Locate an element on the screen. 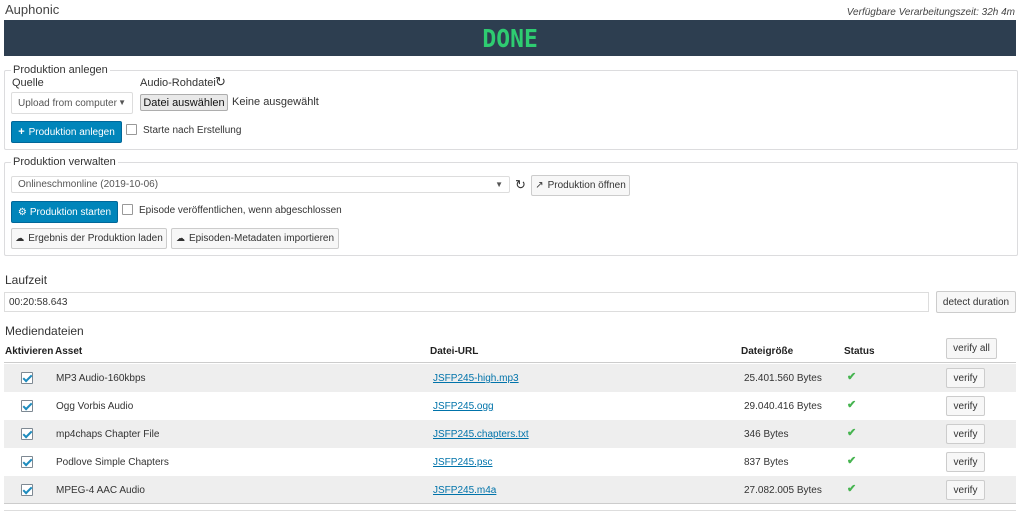 This screenshot has height=518, width=1024. raw-audio-label: Audio-Rohdatei is located at coordinates (178, 83).